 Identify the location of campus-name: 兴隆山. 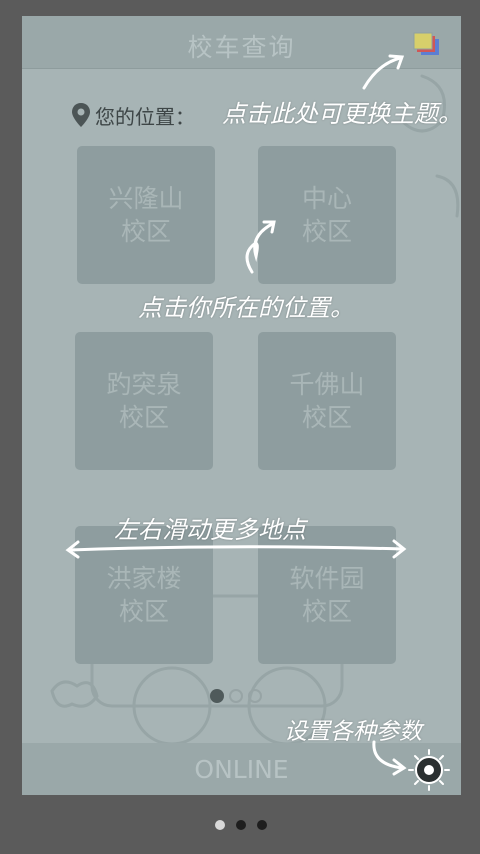
(146, 198).